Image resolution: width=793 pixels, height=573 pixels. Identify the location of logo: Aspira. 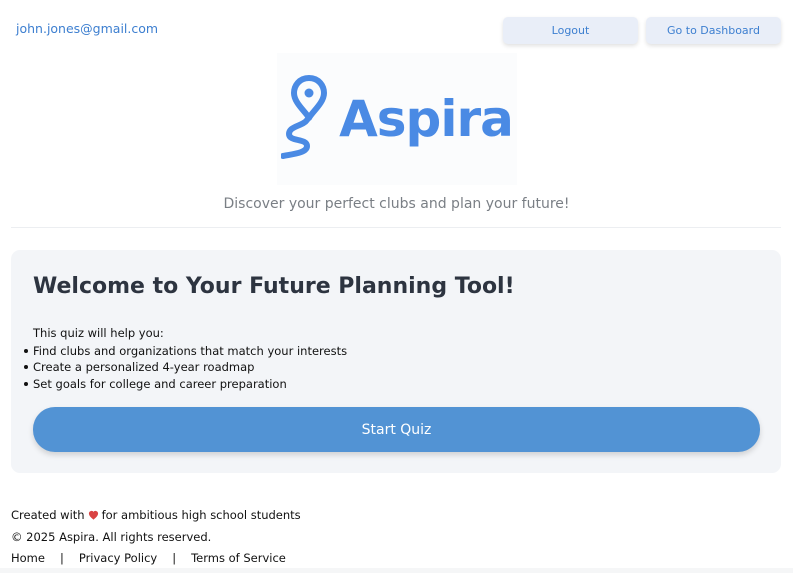
(397, 119).